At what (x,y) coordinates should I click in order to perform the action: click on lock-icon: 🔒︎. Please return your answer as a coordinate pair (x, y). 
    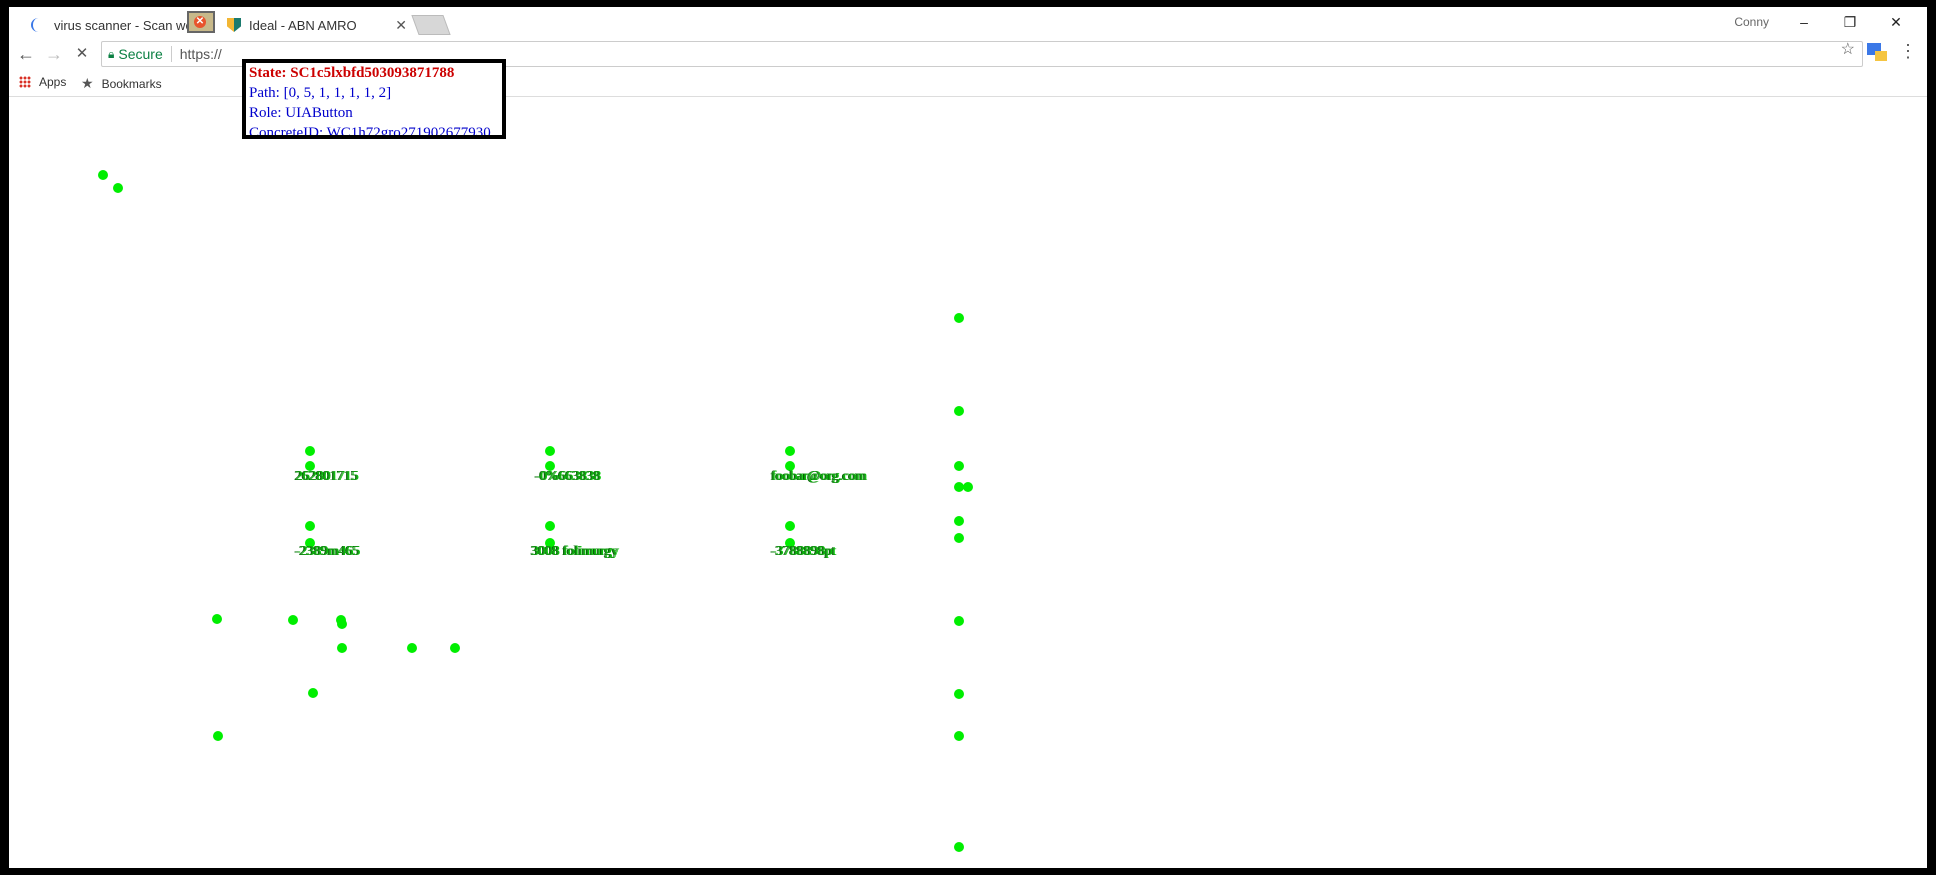
    Looking at the image, I should click on (111, 53).